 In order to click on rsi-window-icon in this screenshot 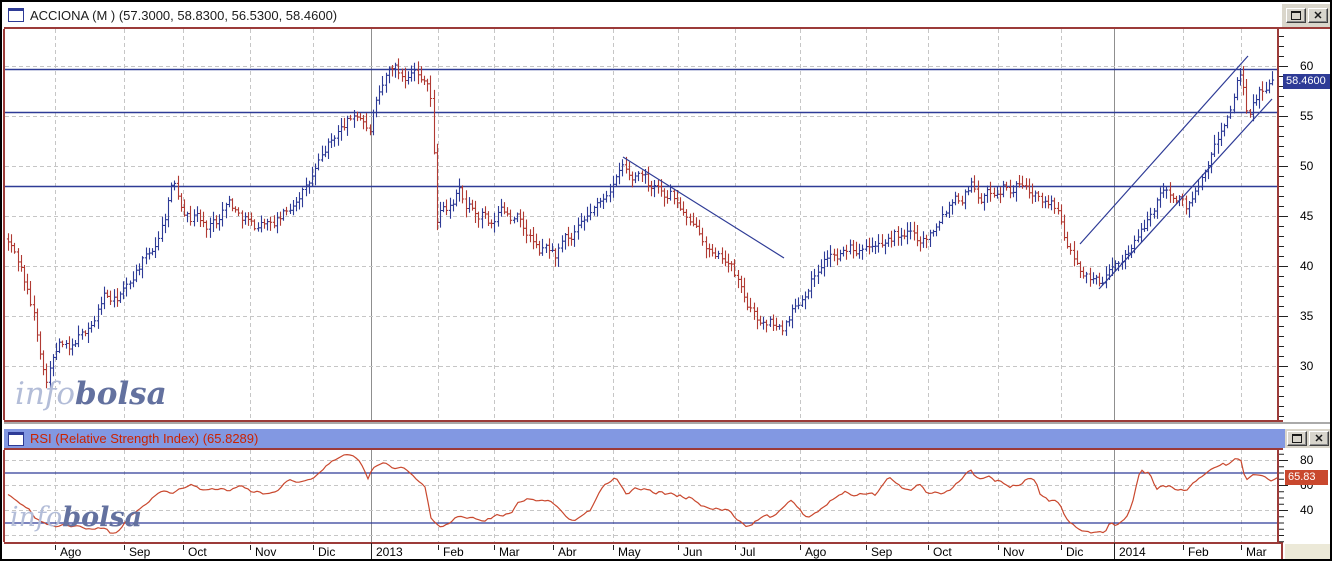, I will do `click(16, 438)`.